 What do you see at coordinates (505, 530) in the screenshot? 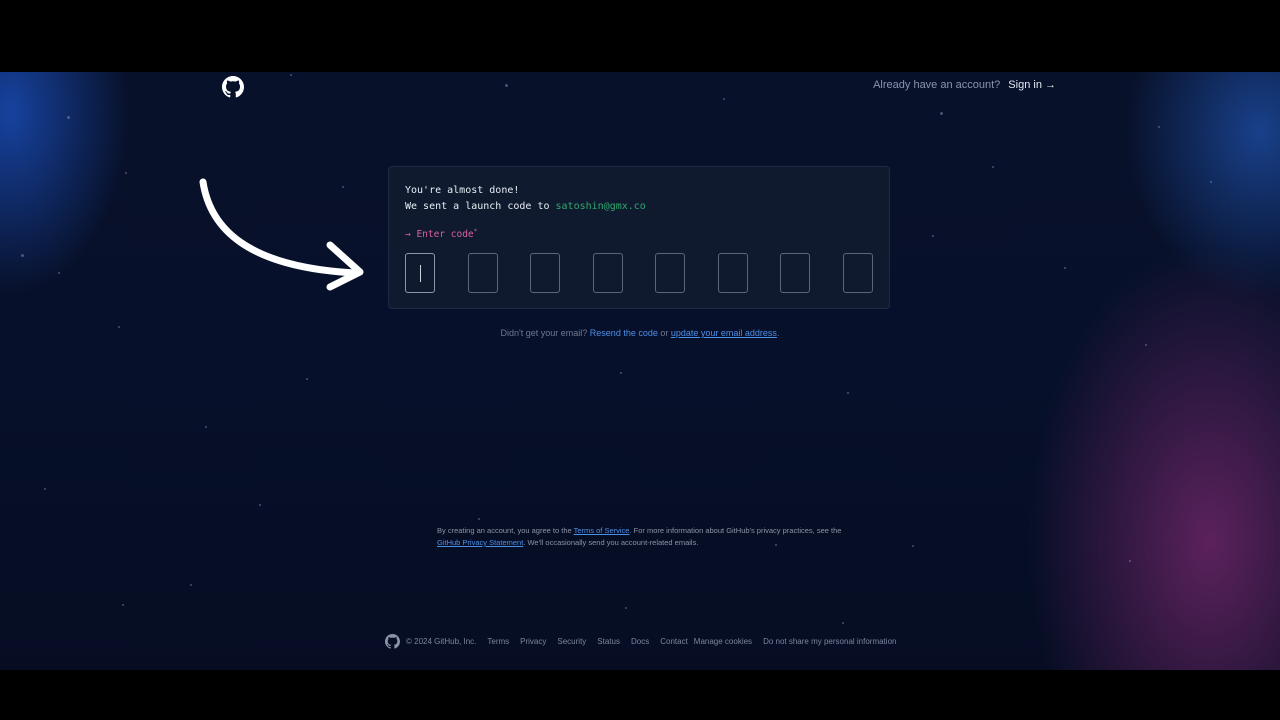
I see `legal-text-1: By creating an account, you agree to the` at bounding box center [505, 530].